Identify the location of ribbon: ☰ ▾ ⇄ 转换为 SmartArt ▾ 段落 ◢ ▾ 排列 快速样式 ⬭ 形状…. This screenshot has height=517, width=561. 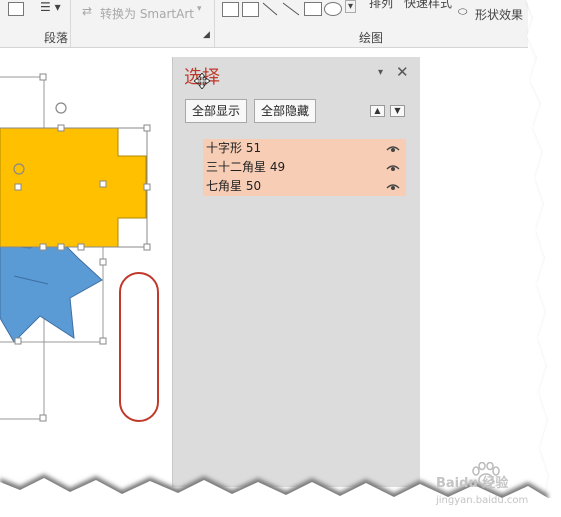
(264, 24).